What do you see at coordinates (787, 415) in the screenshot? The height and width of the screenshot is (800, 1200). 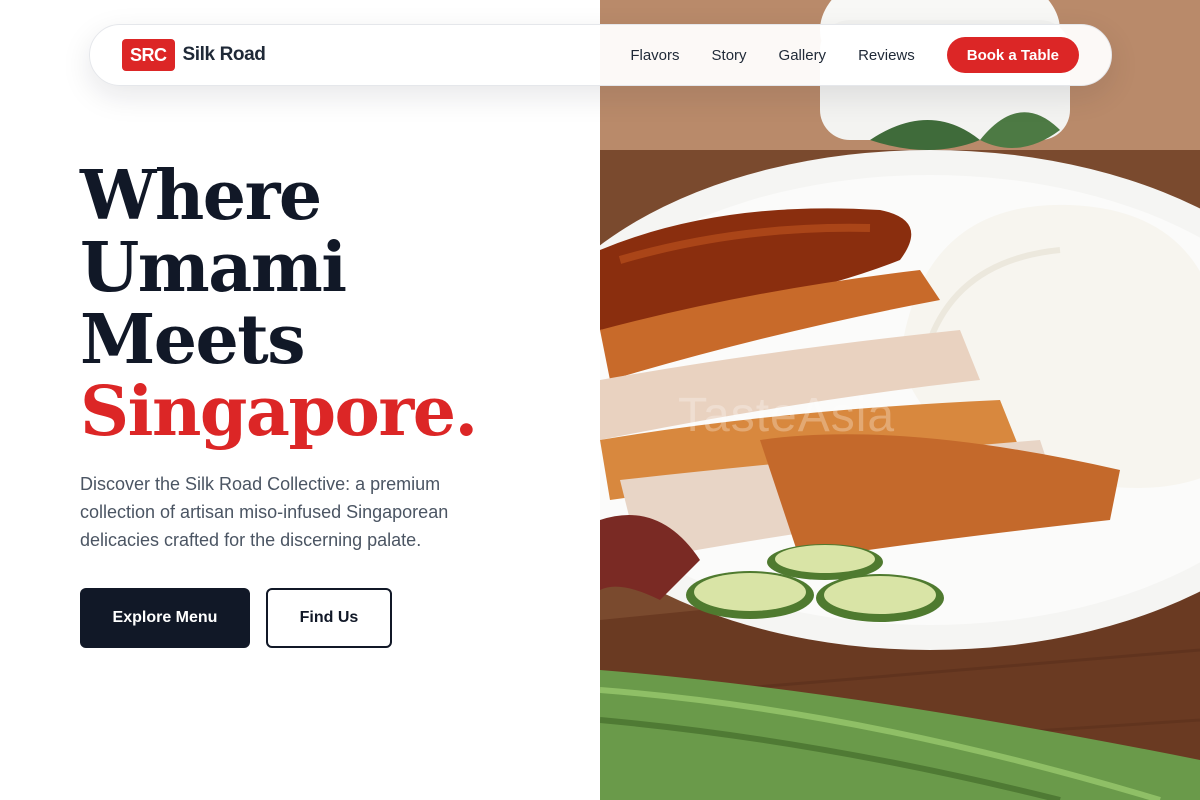 I see `image-watermark: TasteAsia` at bounding box center [787, 415].